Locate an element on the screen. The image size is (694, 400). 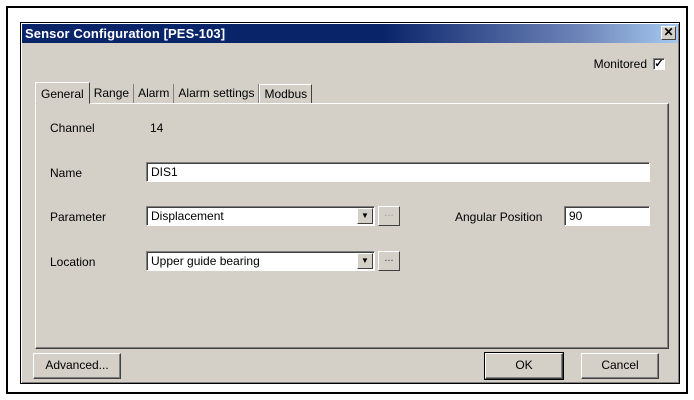
ok-button: OK is located at coordinates (524, 366).